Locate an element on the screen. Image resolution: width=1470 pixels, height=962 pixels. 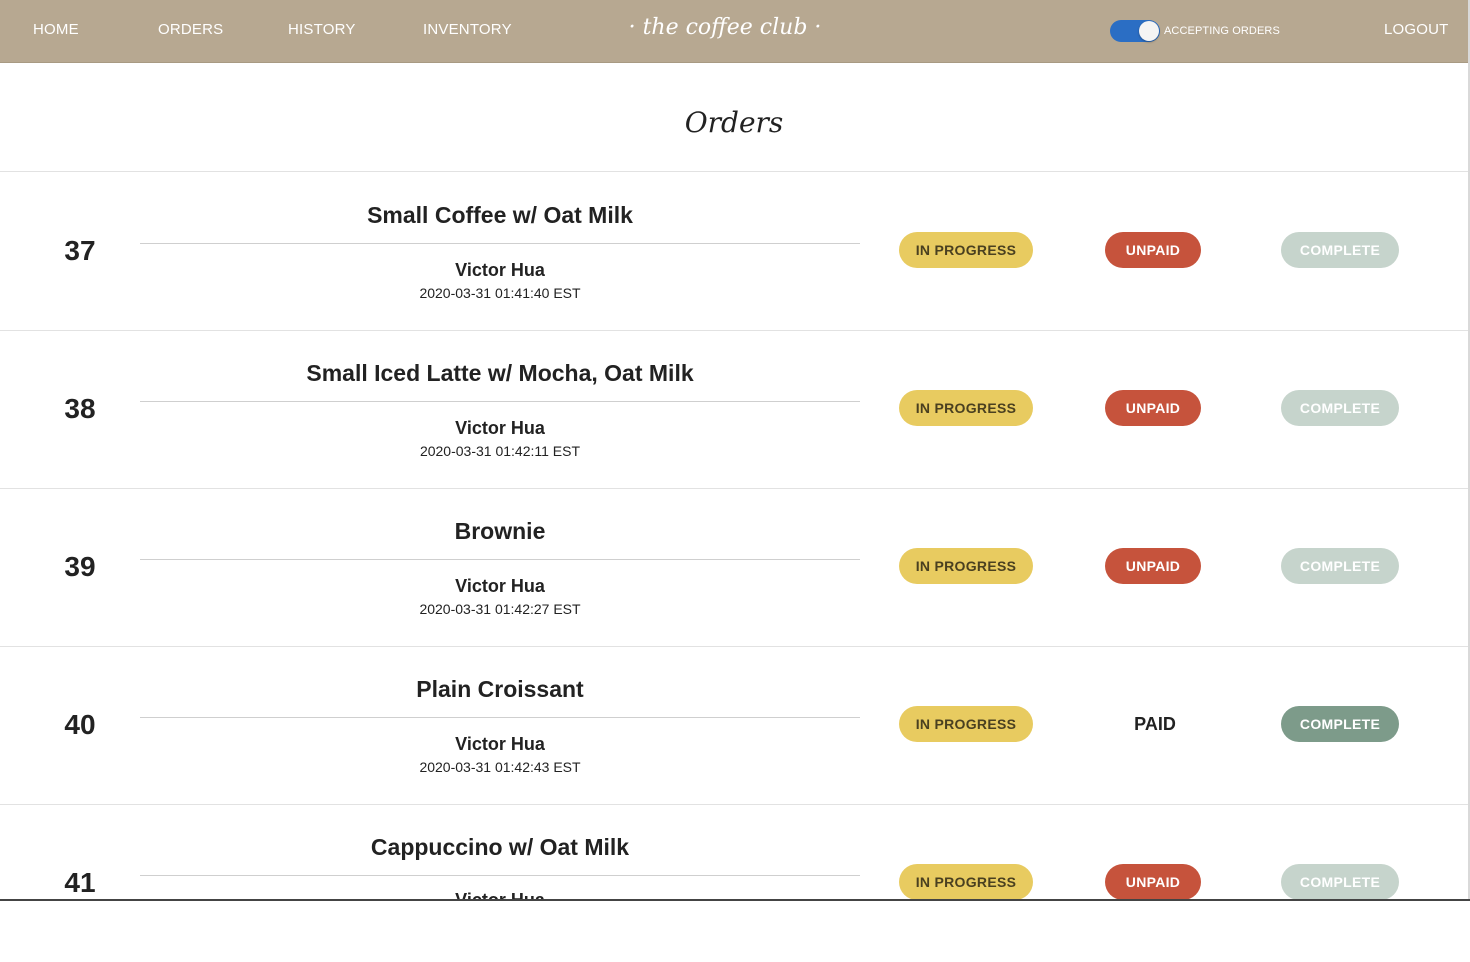
order-item-name: Plain Croissant is located at coordinates (500, 689).